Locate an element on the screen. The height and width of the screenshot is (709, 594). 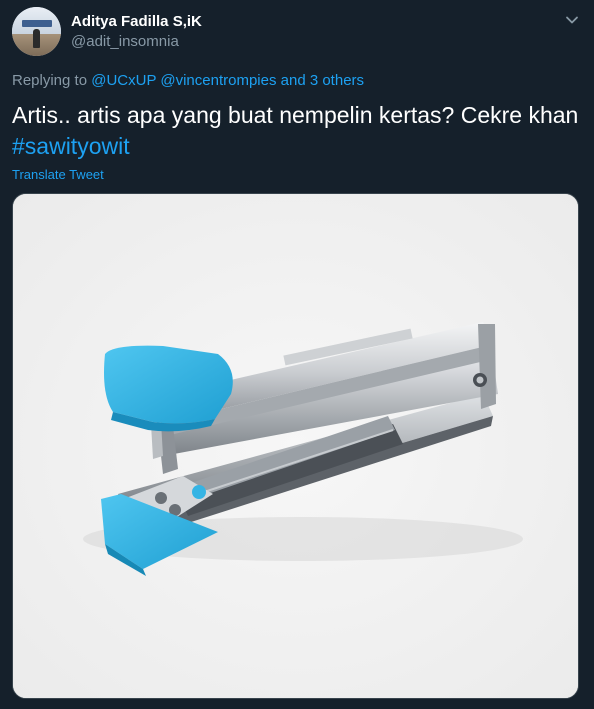
mention-vincentrompies: @vincentrompies is located at coordinates (218, 80).